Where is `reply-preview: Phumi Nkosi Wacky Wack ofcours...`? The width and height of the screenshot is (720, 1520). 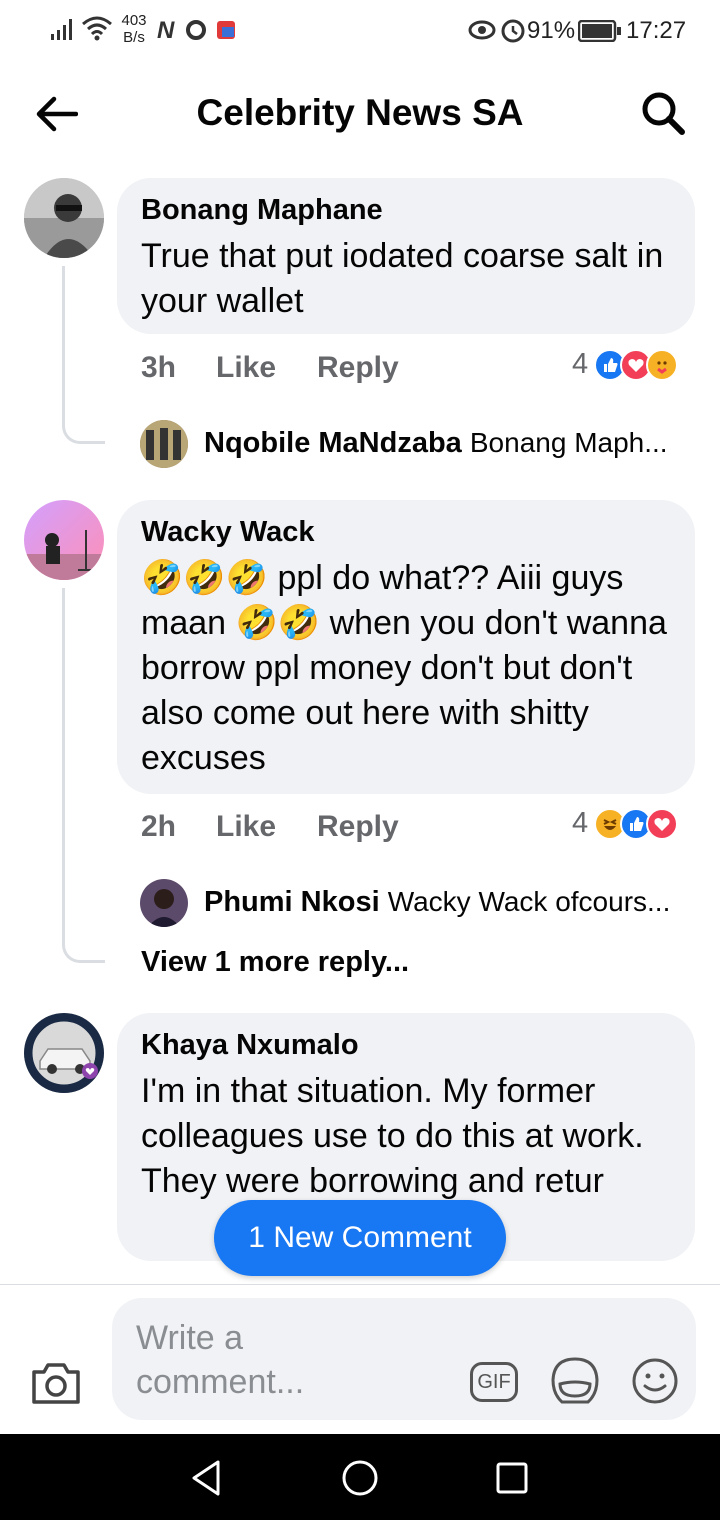
reply-preview: Phumi Nkosi Wacky Wack ofcours... is located at coordinates (449, 902).